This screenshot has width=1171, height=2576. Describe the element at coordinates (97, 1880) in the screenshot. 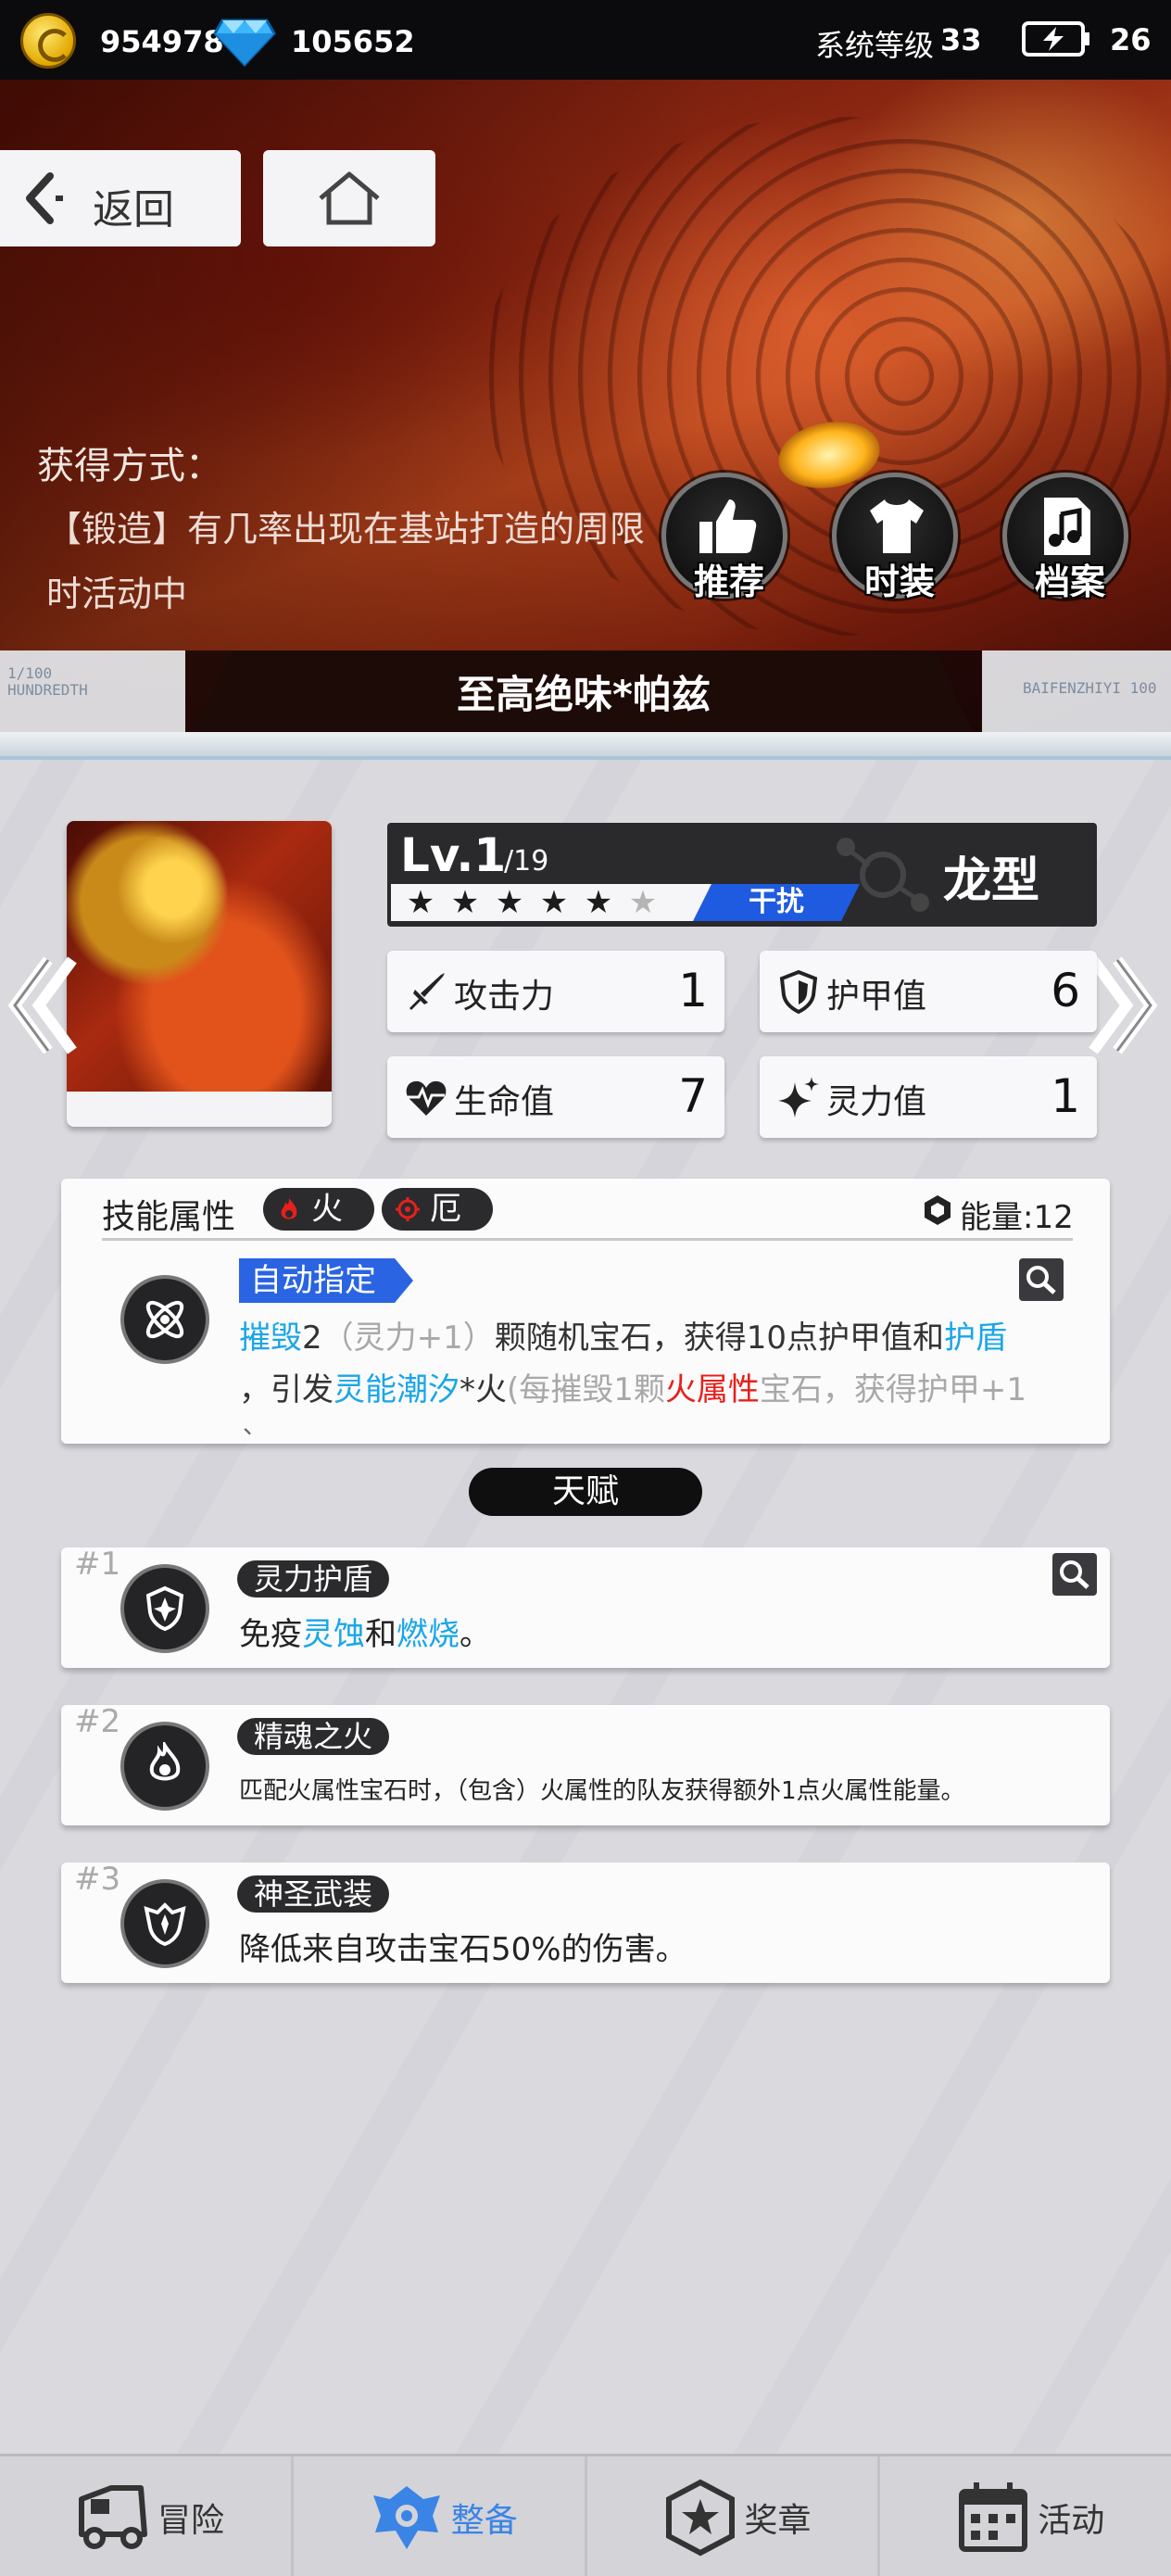

I see `talent-number: #3` at that location.